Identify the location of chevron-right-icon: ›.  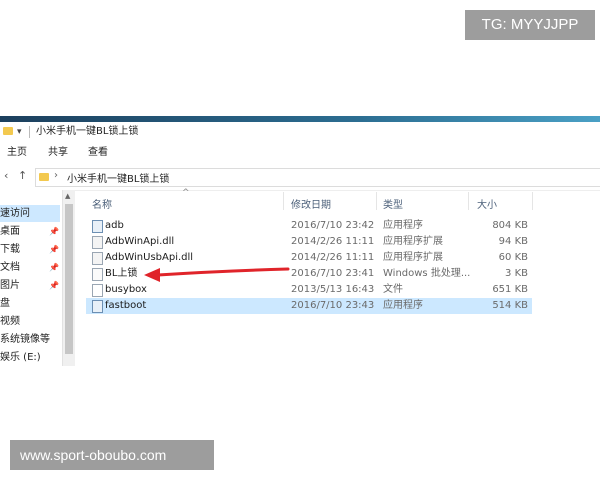
(56, 175).